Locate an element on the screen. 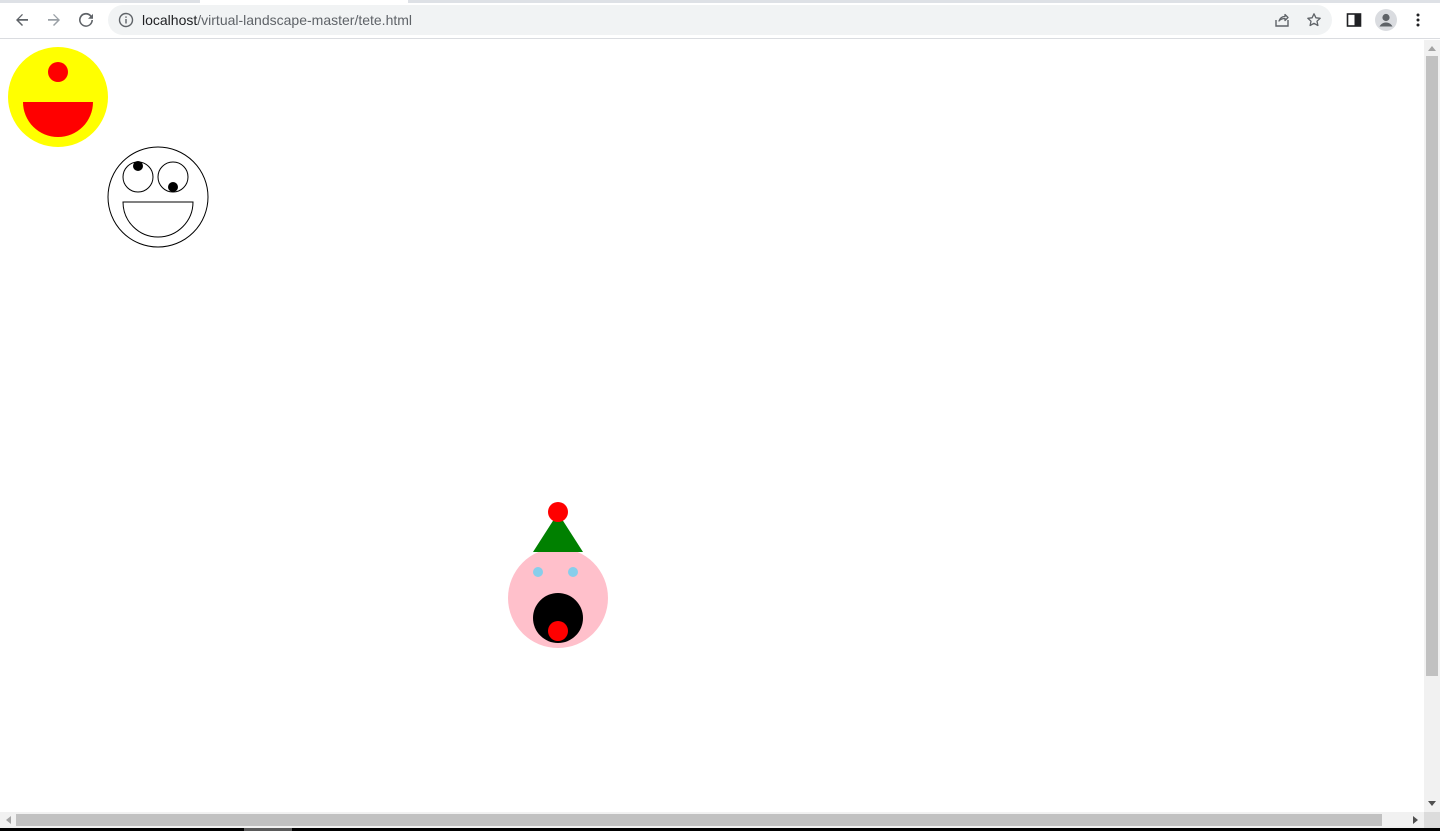  horizontal-scrollbar is located at coordinates (712, 820).